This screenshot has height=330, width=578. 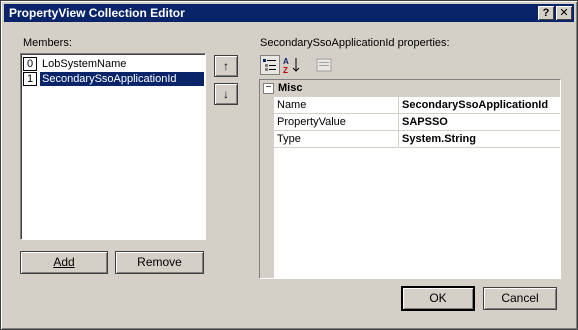 I want to click on remove-button: Remove, so click(x=159, y=262).